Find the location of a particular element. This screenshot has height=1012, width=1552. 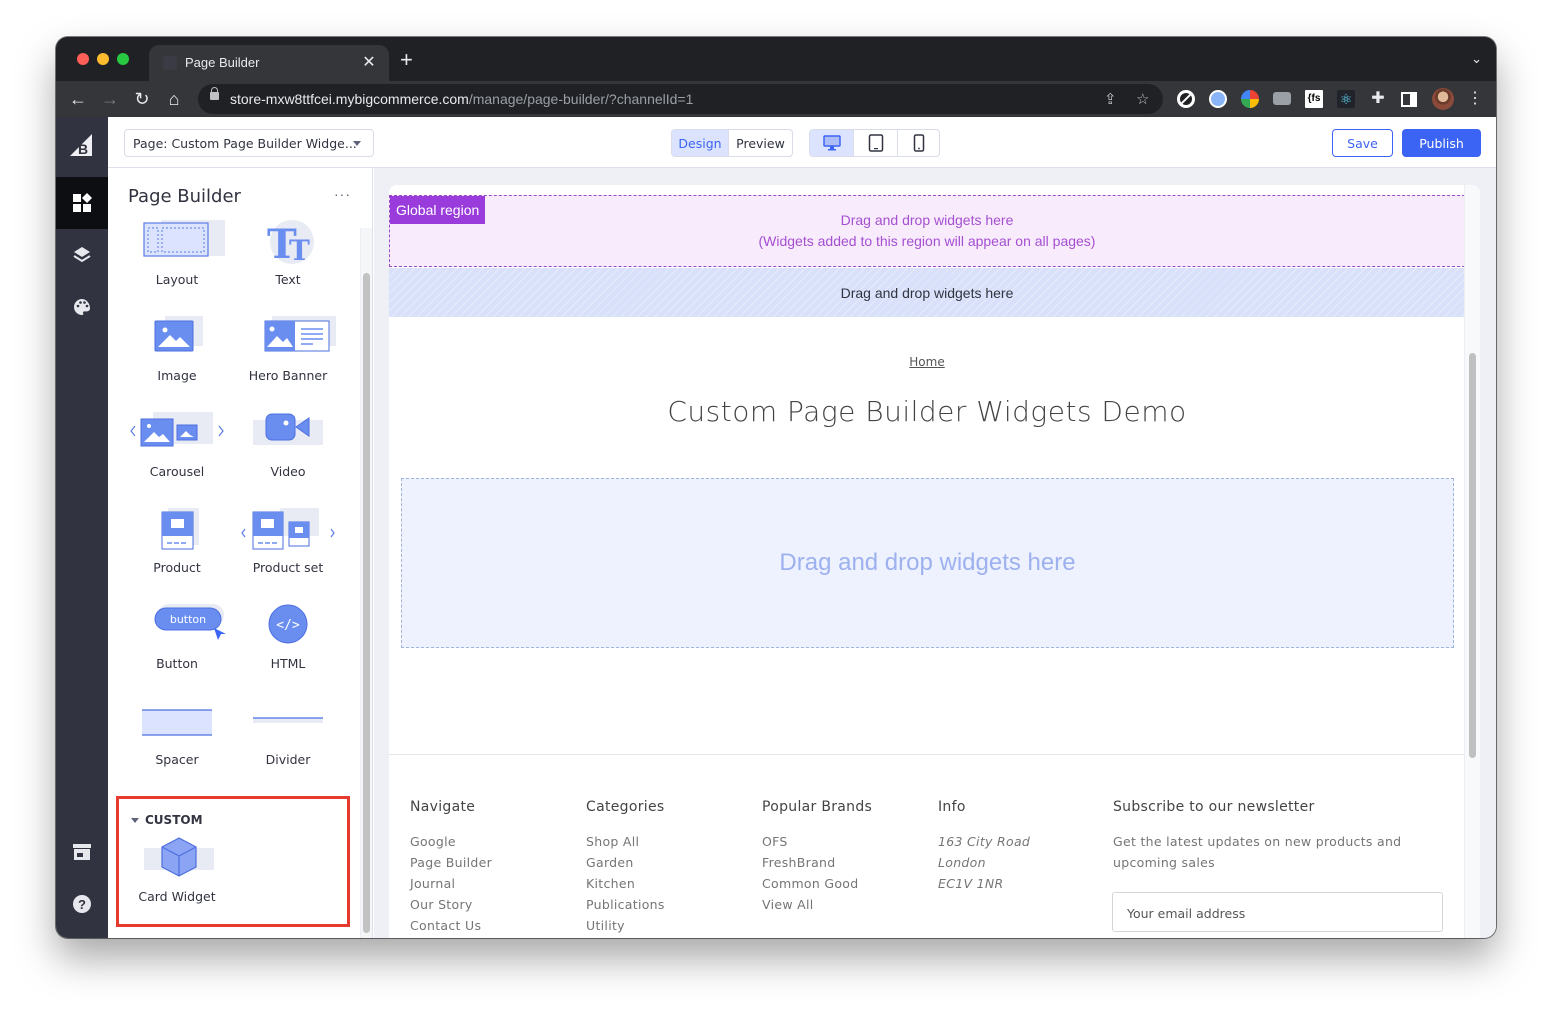

footer-link: Common Good is located at coordinates (817, 883).